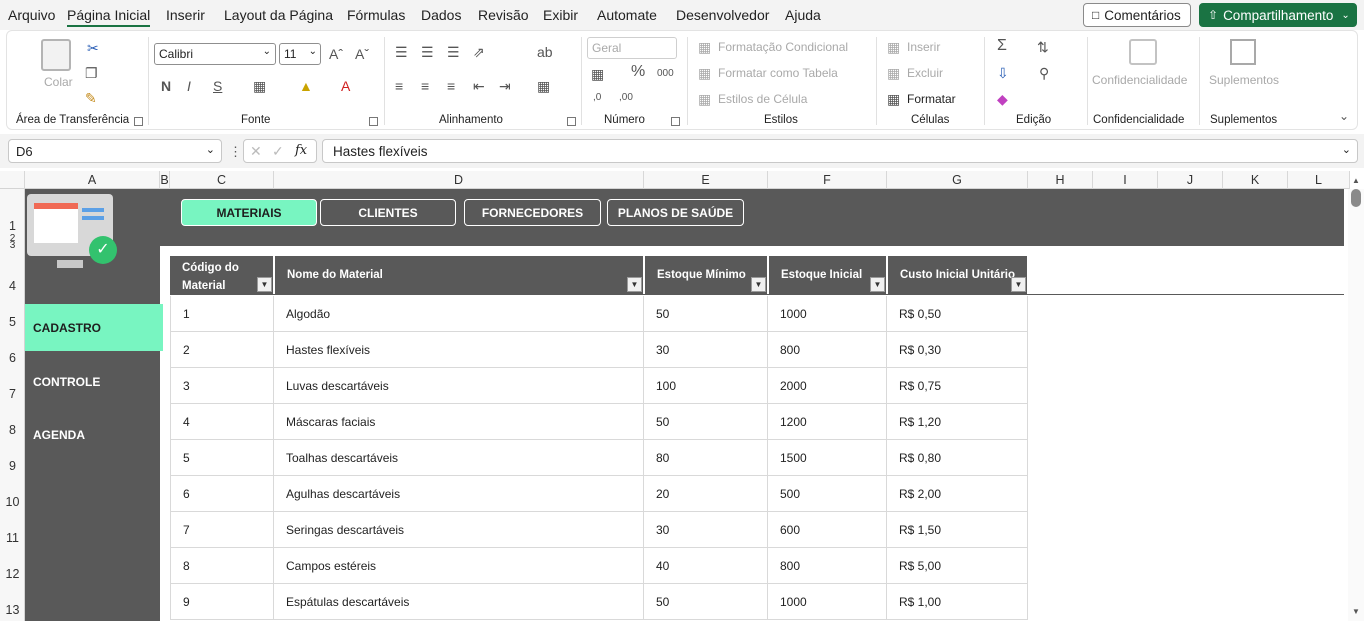  What do you see at coordinates (632, 48) in the screenshot?
I see `number-format-combo: Geral` at bounding box center [632, 48].